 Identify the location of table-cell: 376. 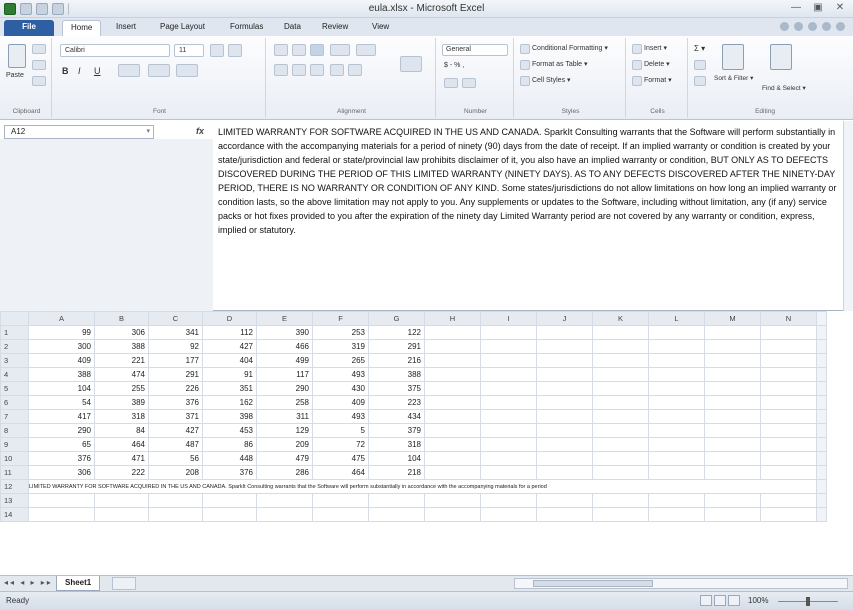
(61, 458).